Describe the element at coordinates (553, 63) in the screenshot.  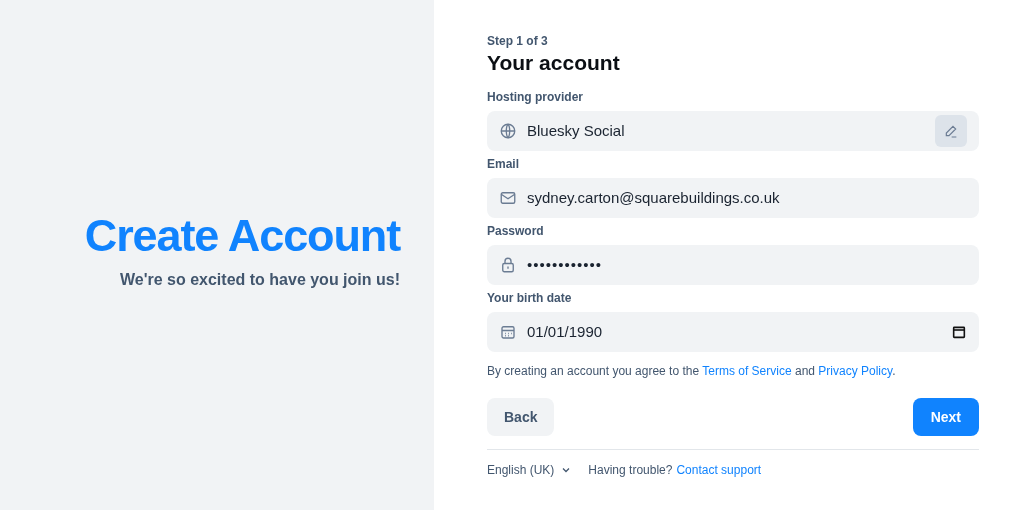
I see `form-title: Your account` at that location.